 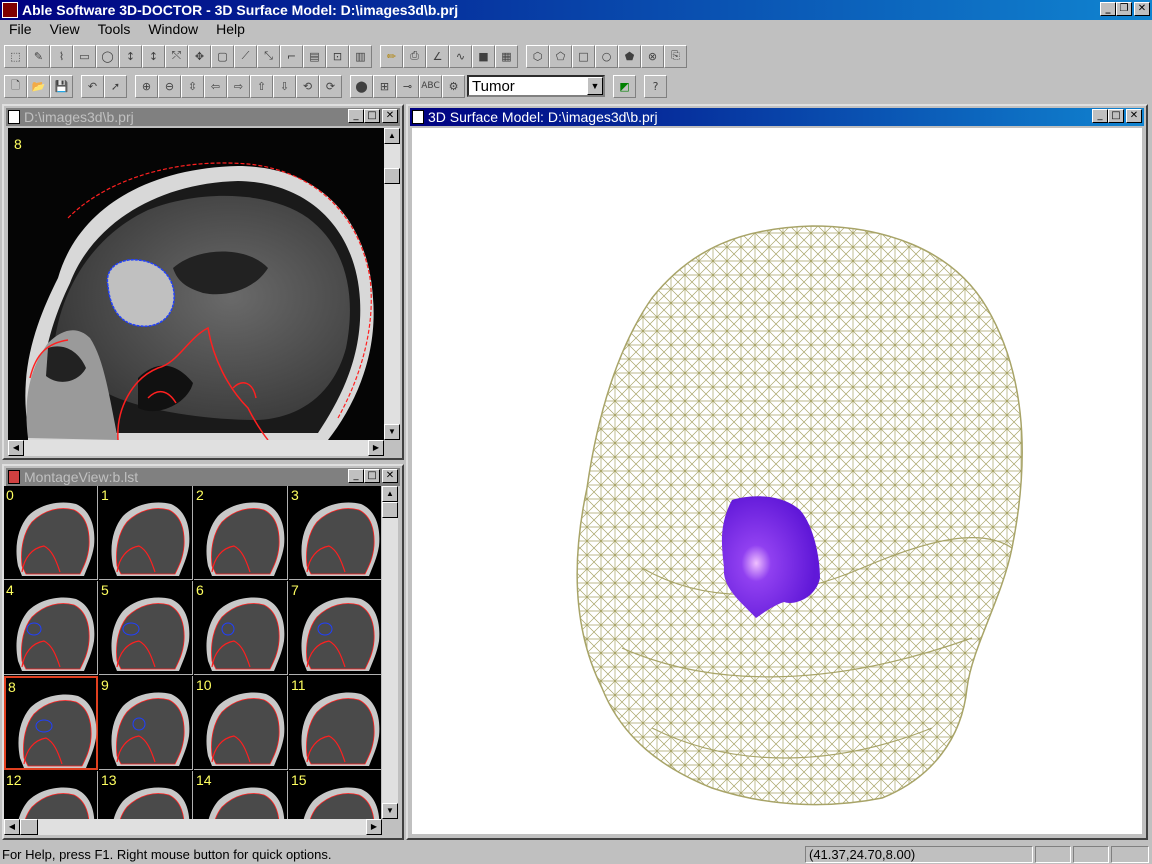 What do you see at coordinates (153, 56) in the screenshot?
I see `move-vertical-alt-icon: ↕` at bounding box center [153, 56].